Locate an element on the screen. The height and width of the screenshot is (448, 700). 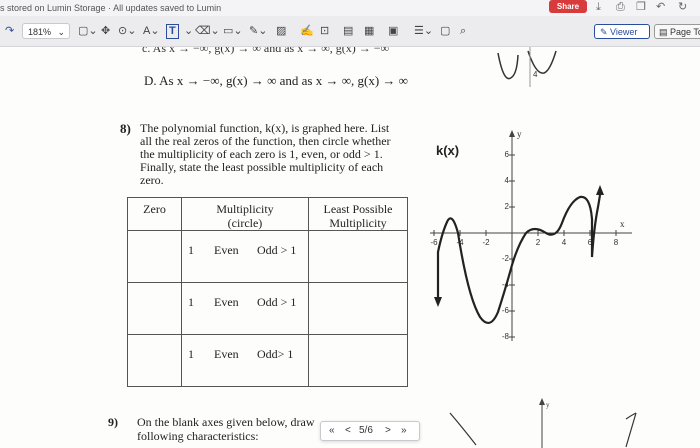
comment-icon: ▢ is located at coordinates (445, 31).